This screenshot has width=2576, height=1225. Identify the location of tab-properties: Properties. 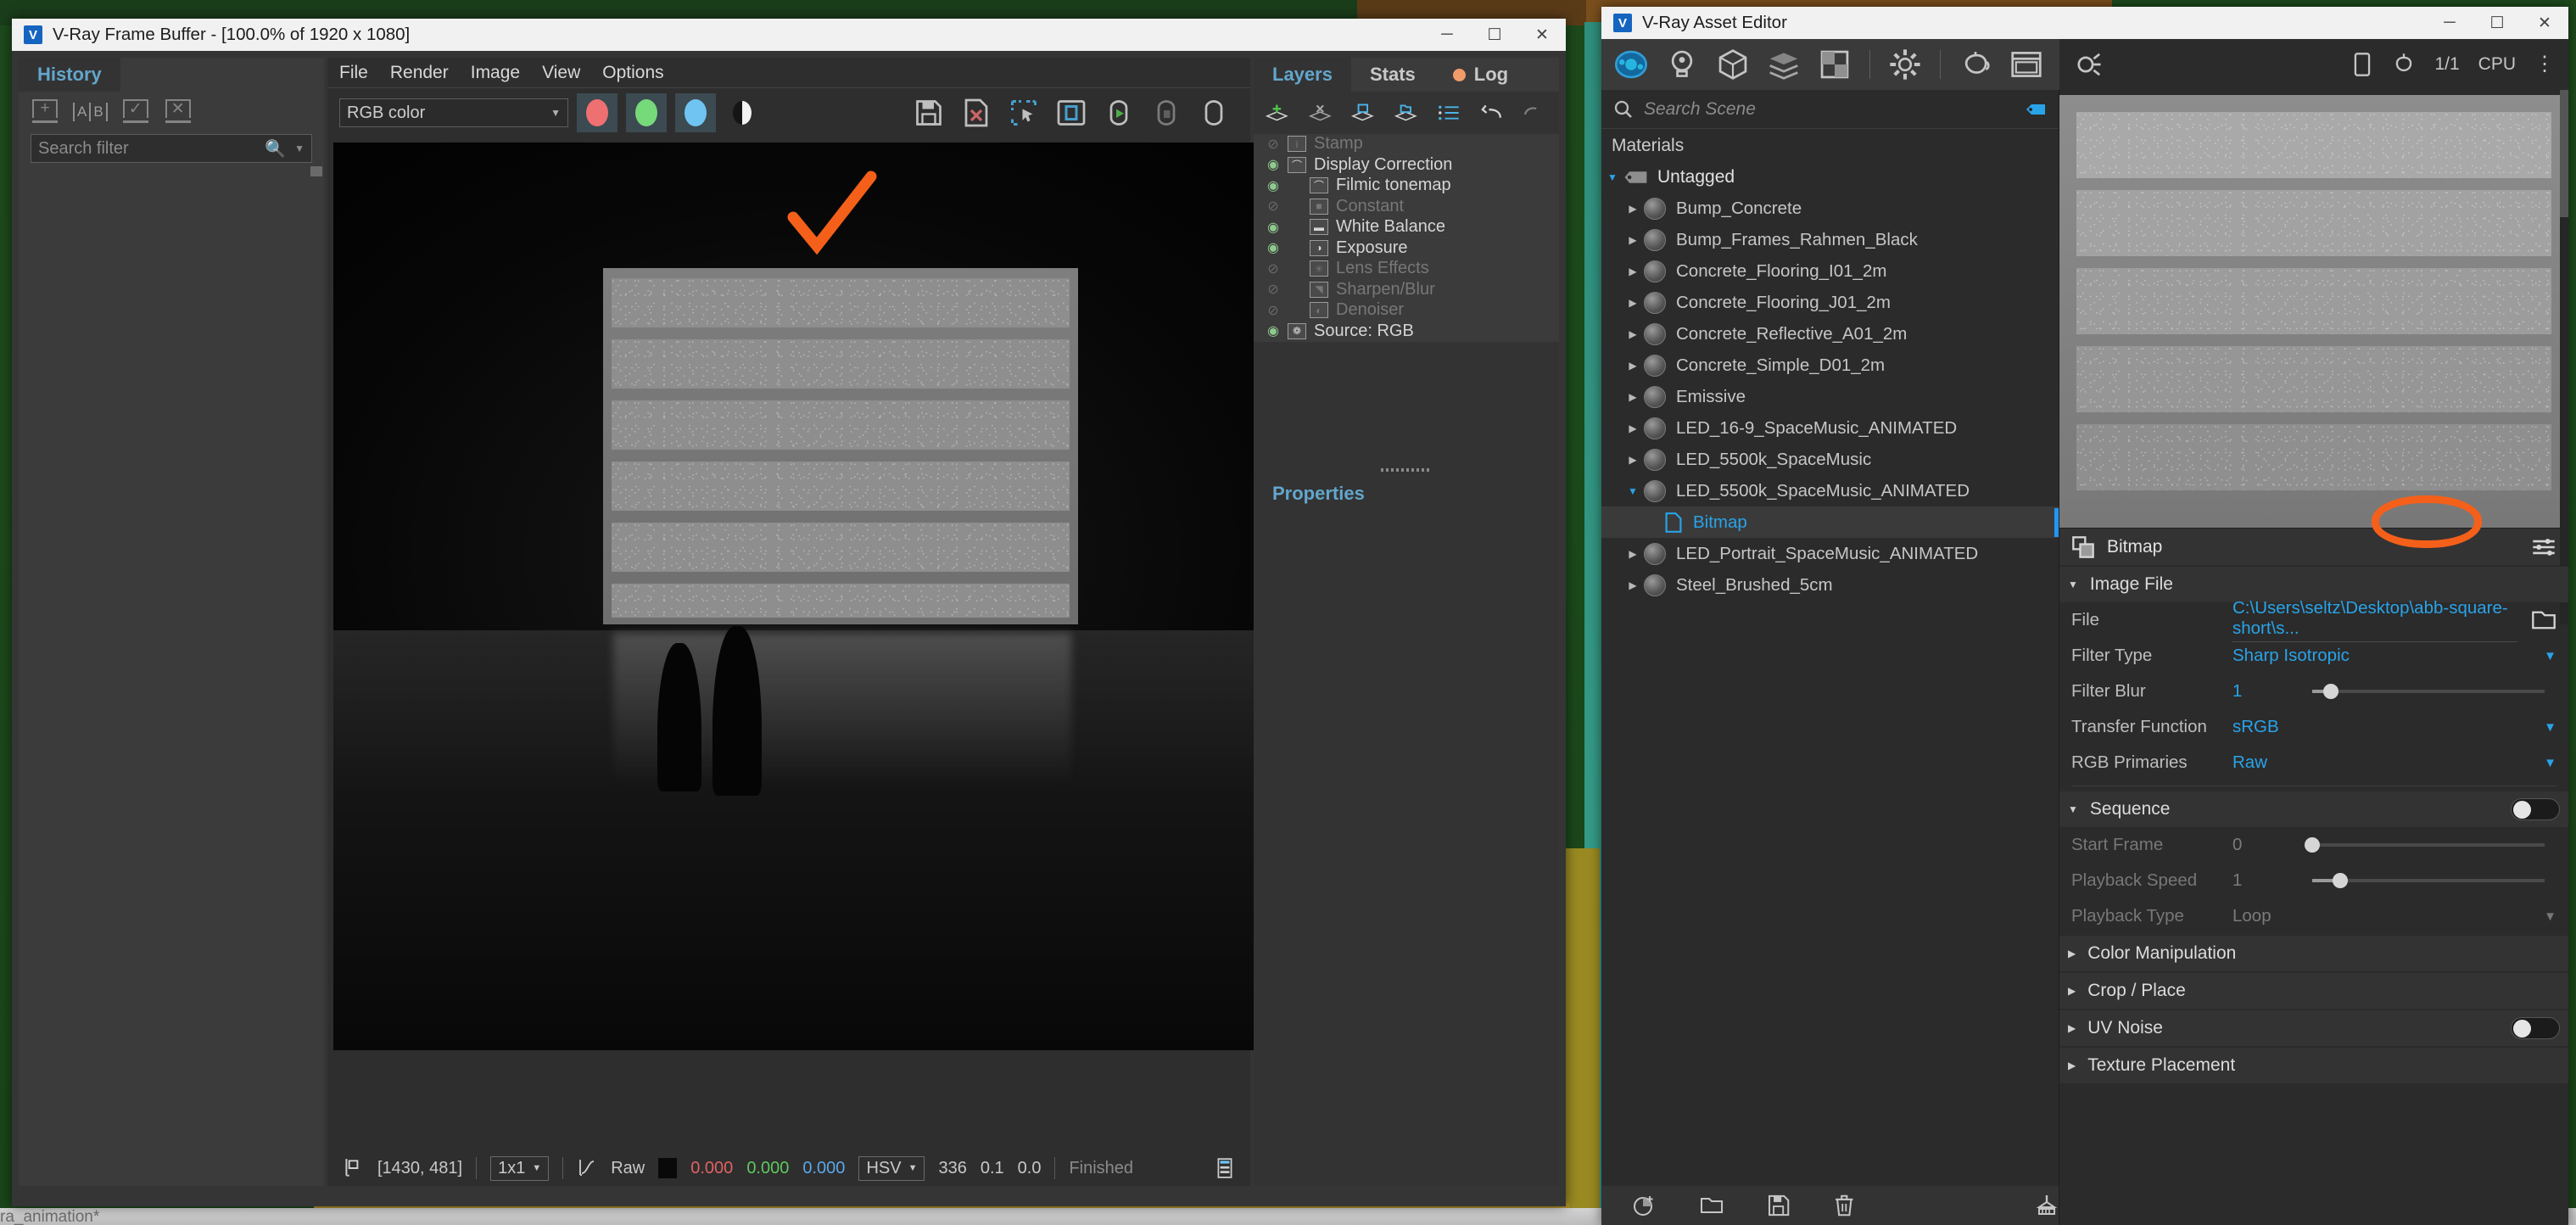
(1318, 494).